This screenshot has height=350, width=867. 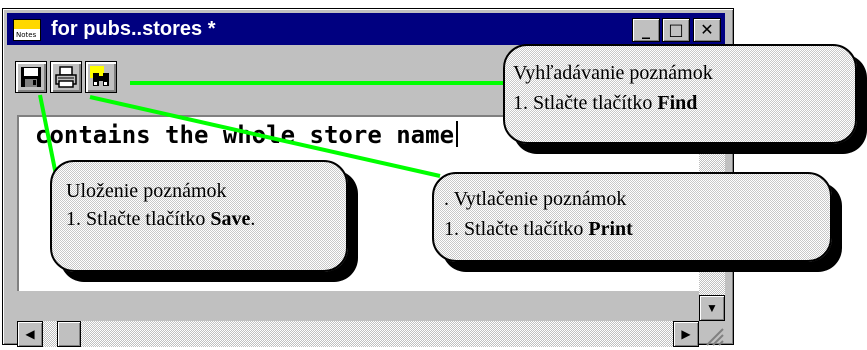 What do you see at coordinates (535, 199) in the screenshot?
I see `print-callout-title: . Vytlačenie poznámok` at bounding box center [535, 199].